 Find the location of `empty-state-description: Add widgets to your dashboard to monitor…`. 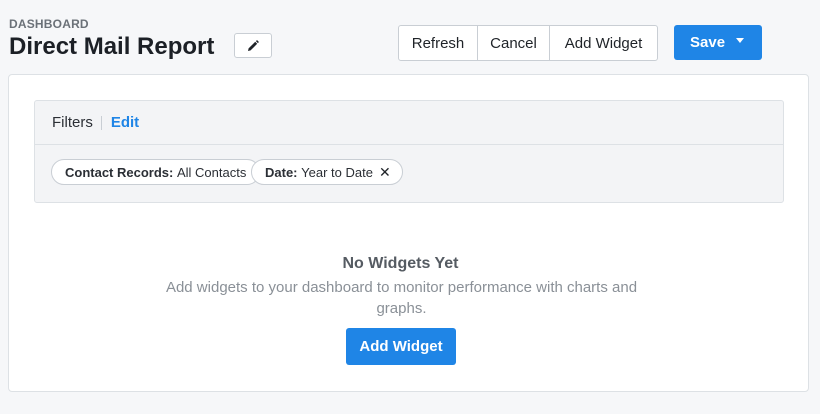

empty-state-description: Add widgets to your dashboard to monitor… is located at coordinates (401, 298).